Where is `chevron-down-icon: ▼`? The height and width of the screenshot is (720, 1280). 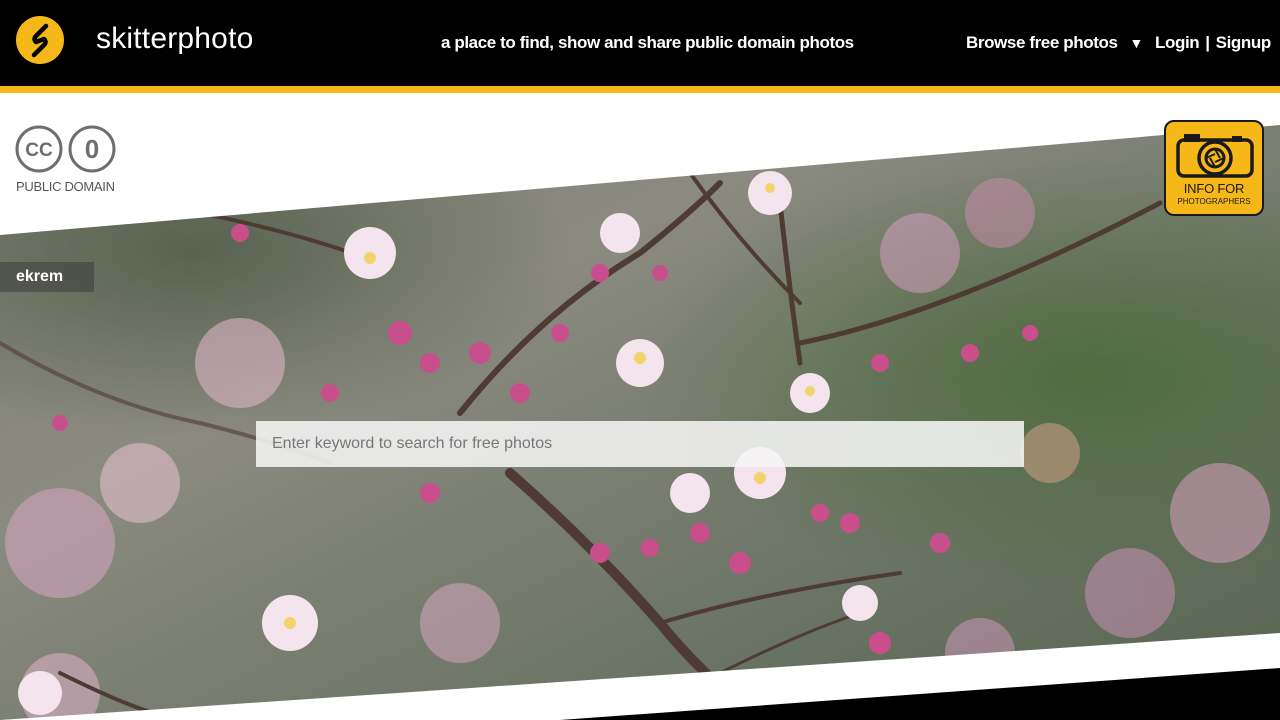
chevron-down-icon: ▼ is located at coordinates (1136, 43).